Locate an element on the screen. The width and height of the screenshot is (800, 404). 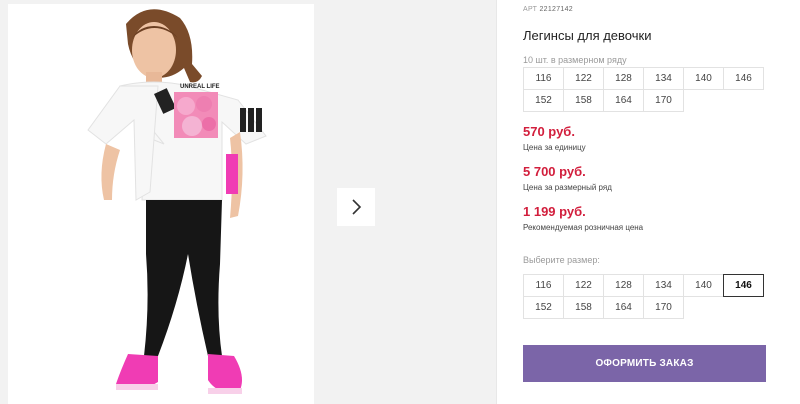
place-order-button: ОФОРМИТЬ ЗАКАЗ is located at coordinates (644, 363).